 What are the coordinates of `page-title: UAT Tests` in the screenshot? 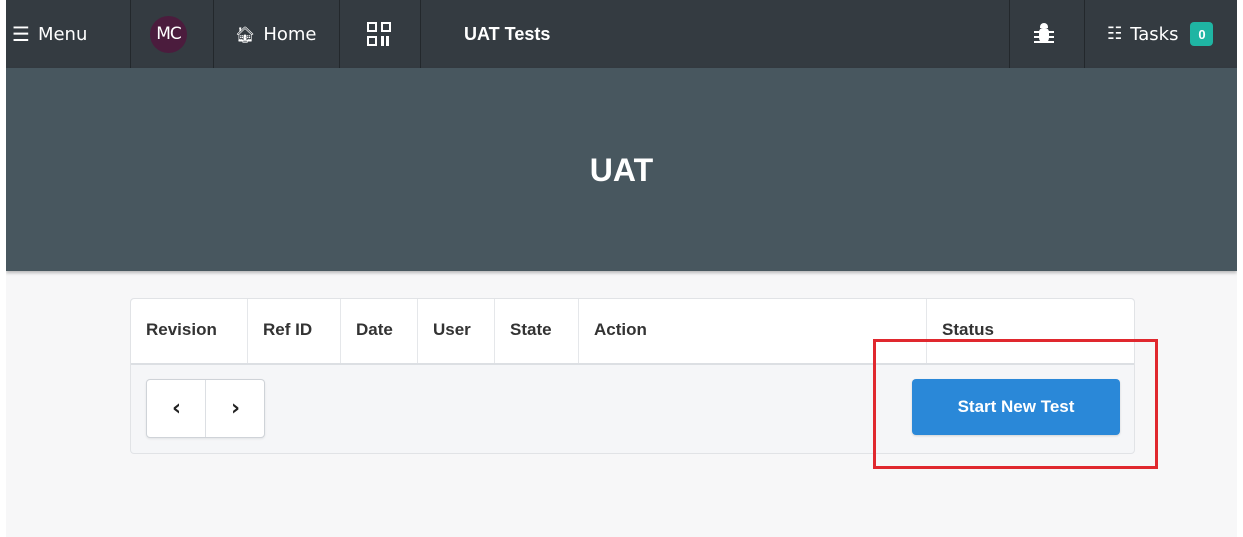 It's located at (507, 33).